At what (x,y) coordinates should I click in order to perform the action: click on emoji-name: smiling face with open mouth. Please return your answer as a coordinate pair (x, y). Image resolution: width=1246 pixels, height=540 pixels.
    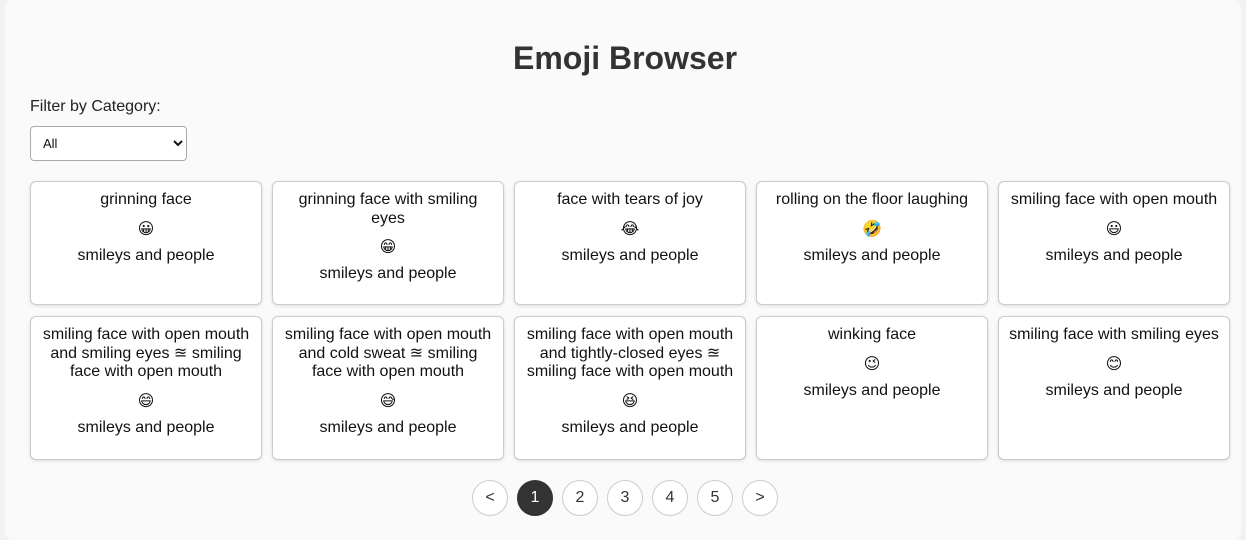
    Looking at the image, I should click on (1114, 199).